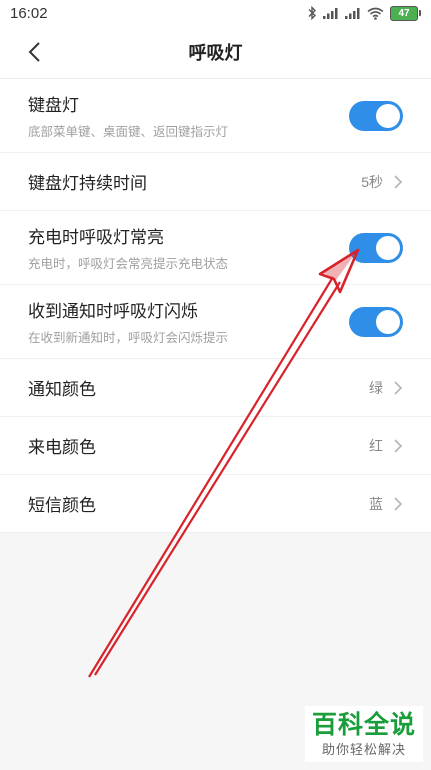 The image size is (431, 770). What do you see at coordinates (215, 388) in the screenshot?
I see `setting-notification-color: 通知颜色 绿` at bounding box center [215, 388].